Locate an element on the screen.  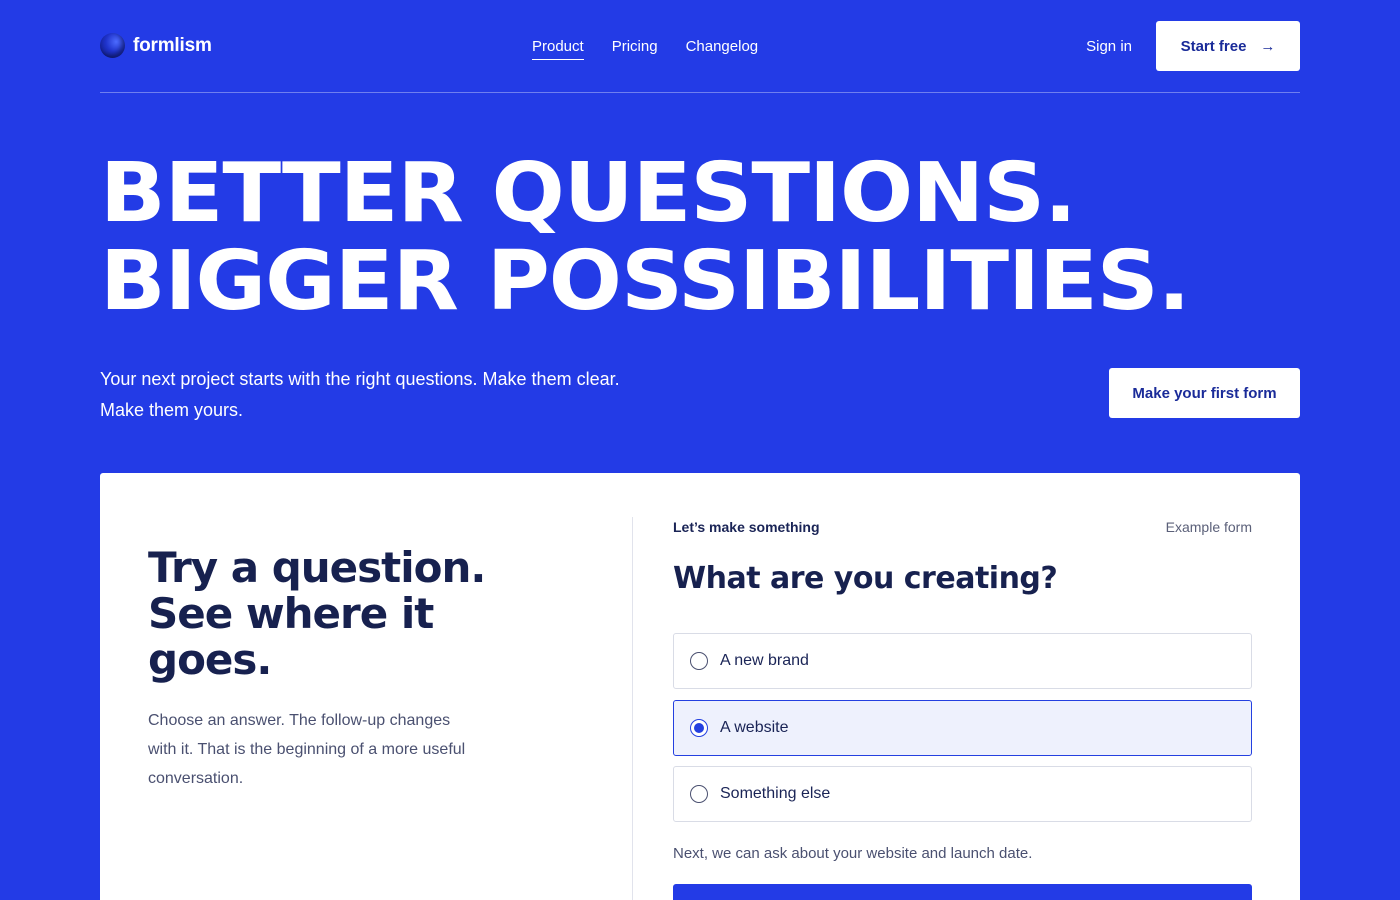
card-title: Try a question. See where it goes. is located at coordinates (328, 614).